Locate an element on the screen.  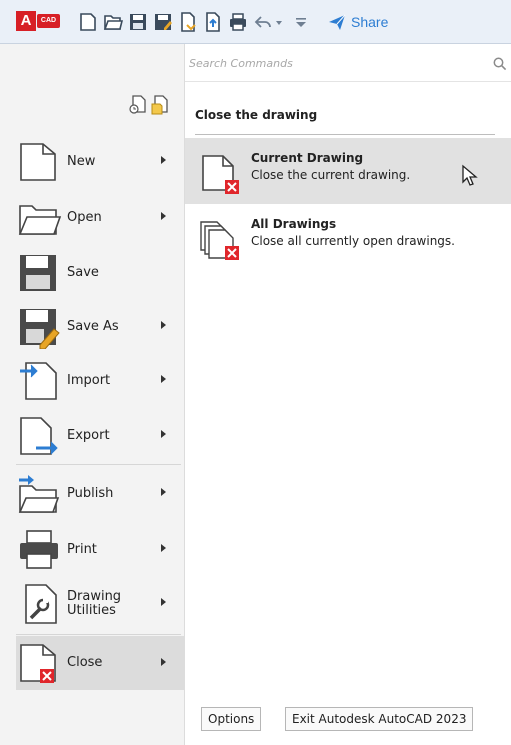
autocad-badge: CAD is located at coordinates (48, 21).